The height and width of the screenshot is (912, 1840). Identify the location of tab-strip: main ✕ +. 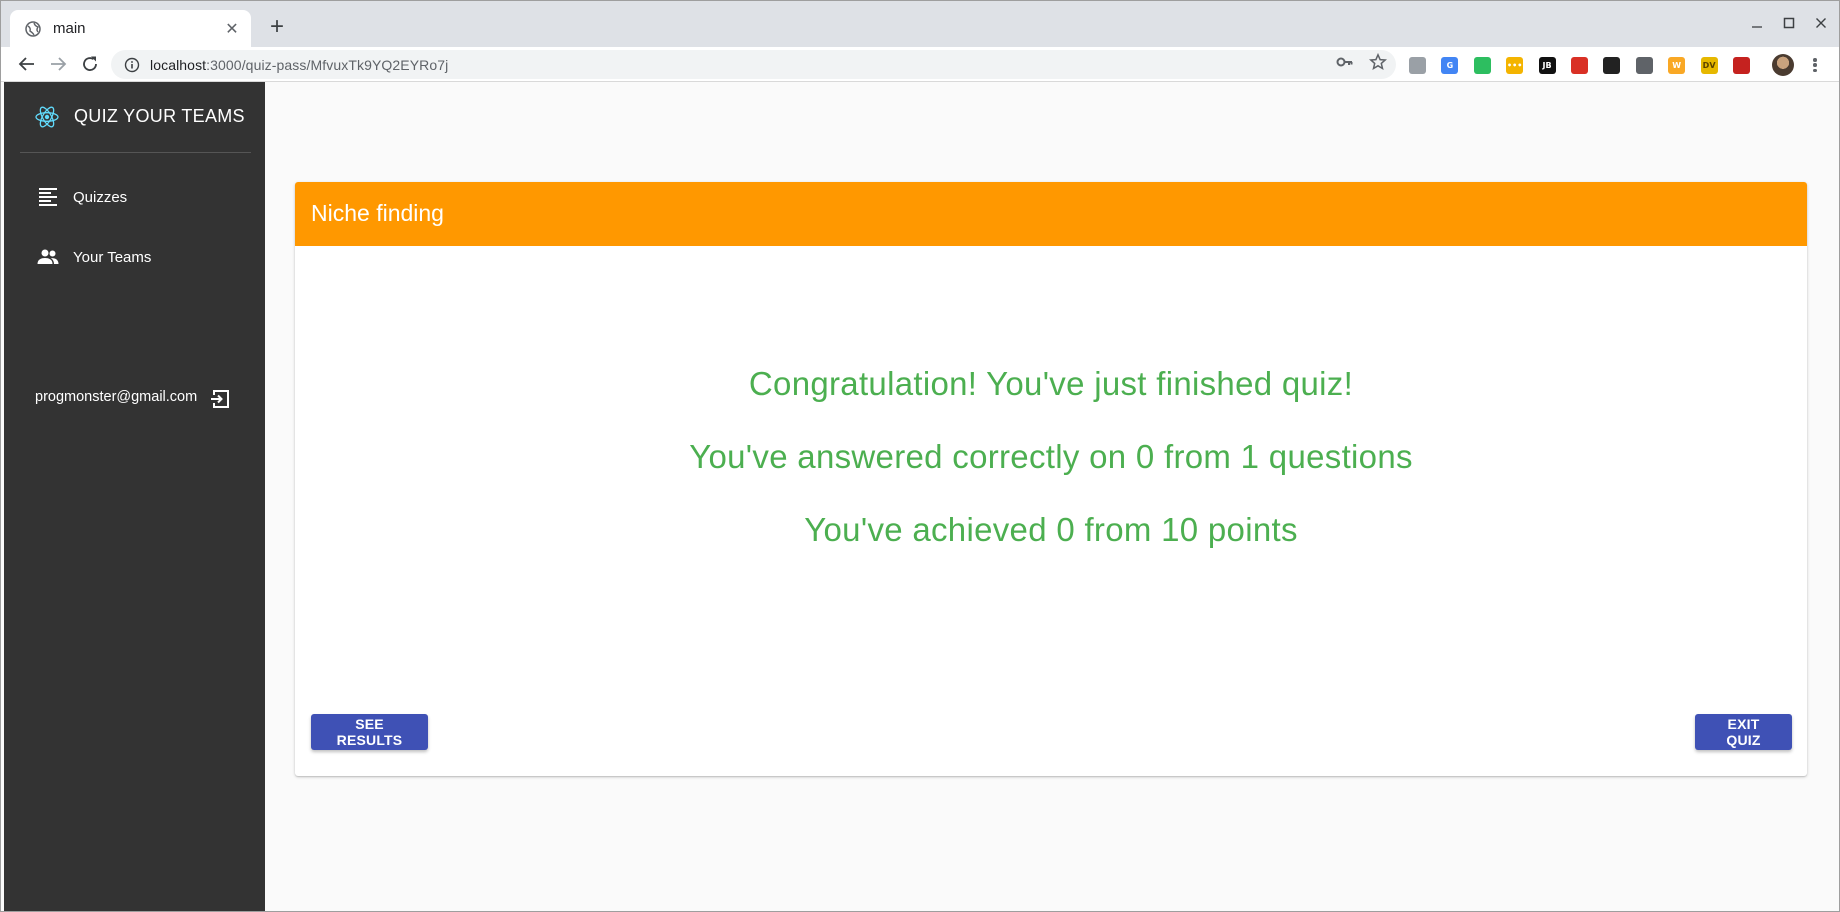
(920, 24).